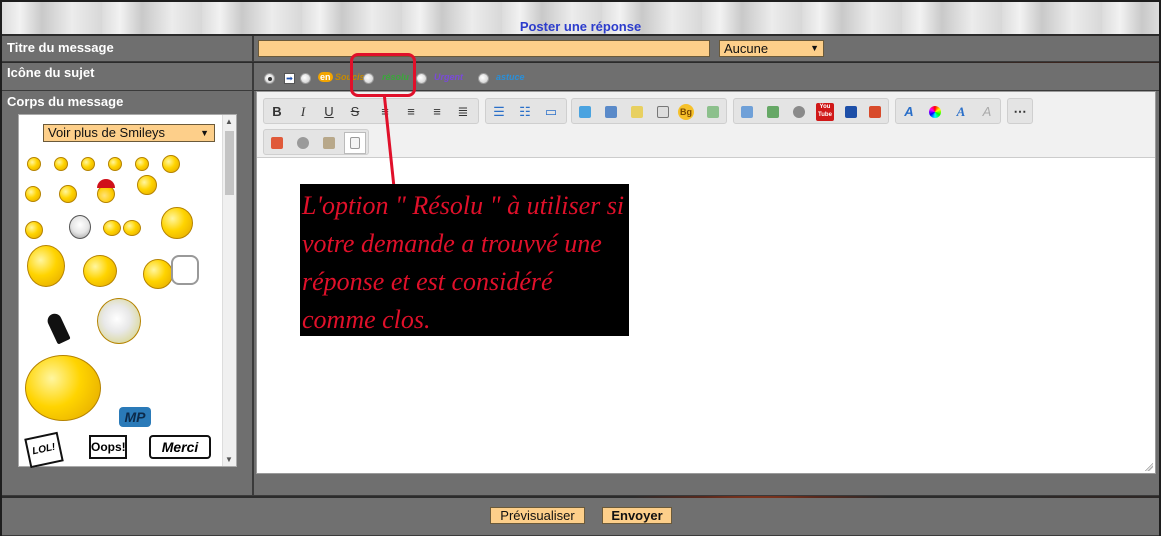  Describe the element at coordinates (649, 111) in the screenshot. I see `insert-group: Bg` at that location.